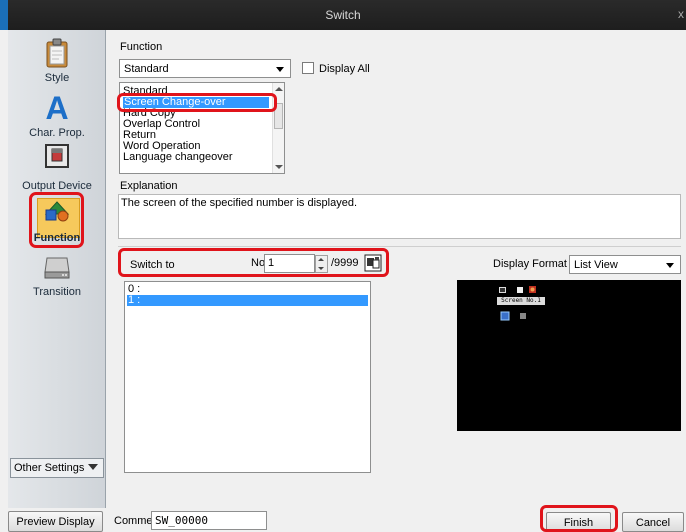 Image resolution: width=686 pixels, height=532 pixels. I want to click on display-format-combo: List View, so click(625, 264).